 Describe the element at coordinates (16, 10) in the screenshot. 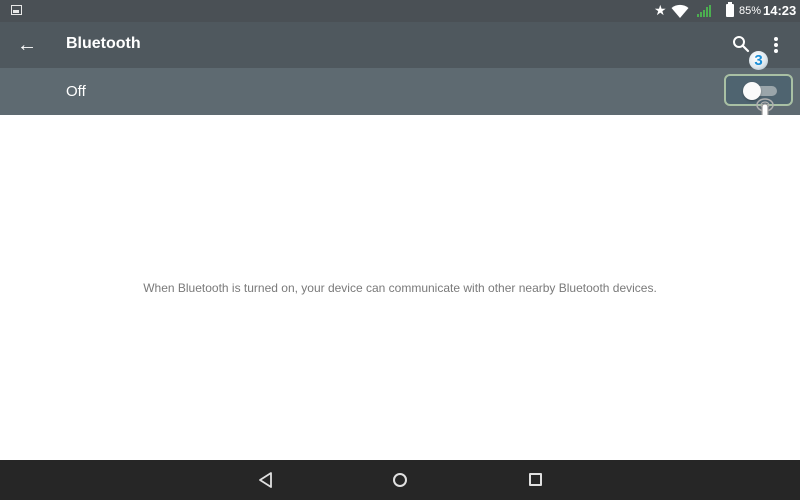

I see `gallery-notification-icon` at that location.